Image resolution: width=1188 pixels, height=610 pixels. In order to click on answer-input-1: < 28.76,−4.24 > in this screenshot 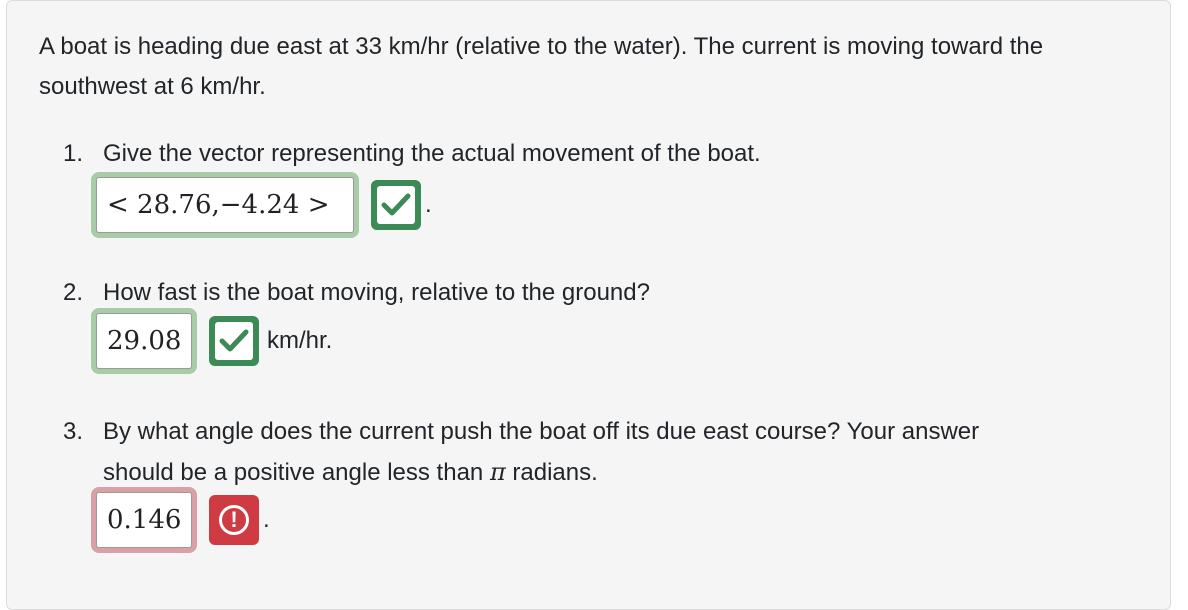, I will do `click(225, 205)`.